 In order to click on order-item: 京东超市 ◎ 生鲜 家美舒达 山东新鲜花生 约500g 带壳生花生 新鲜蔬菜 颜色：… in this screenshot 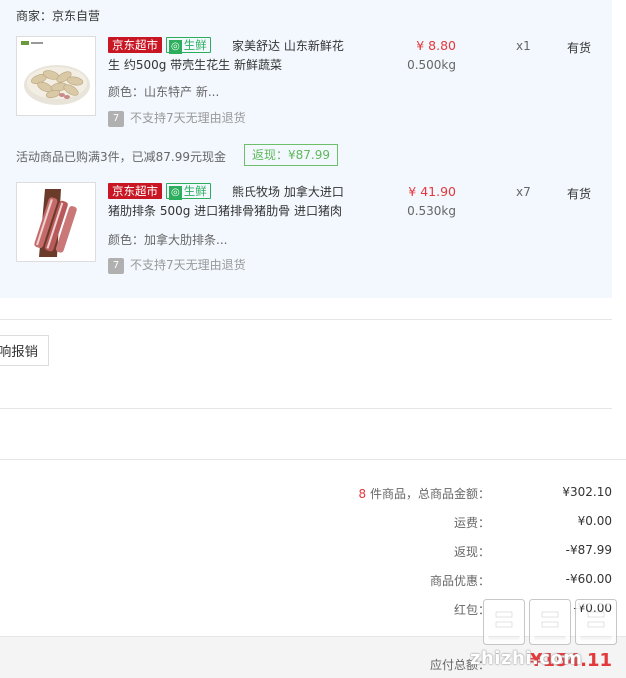, I will do `click(306, 84)`.